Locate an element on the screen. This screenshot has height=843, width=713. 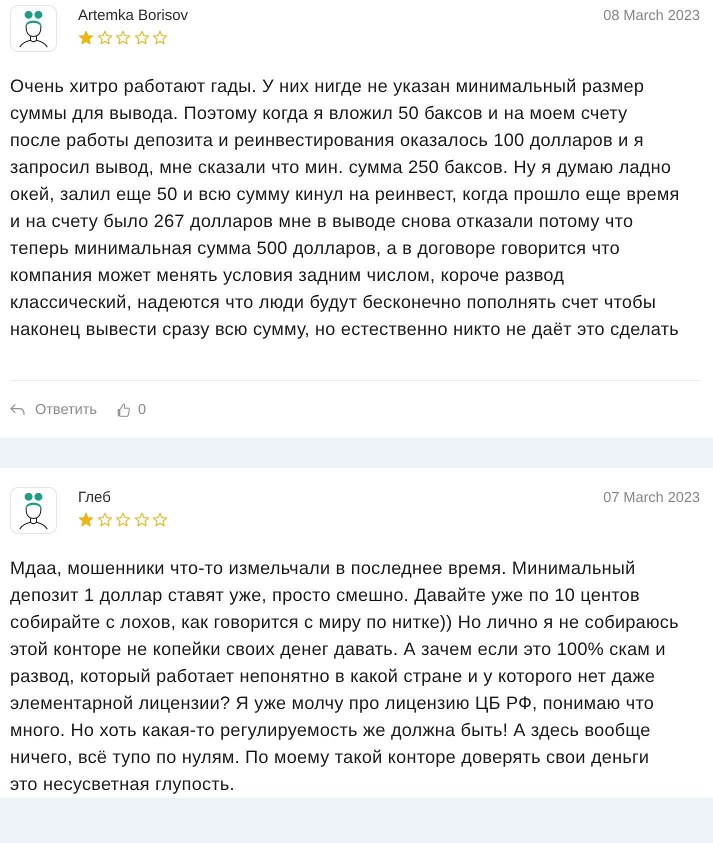
review-date: 07 March 2023 is located at coordinates (651, 498).